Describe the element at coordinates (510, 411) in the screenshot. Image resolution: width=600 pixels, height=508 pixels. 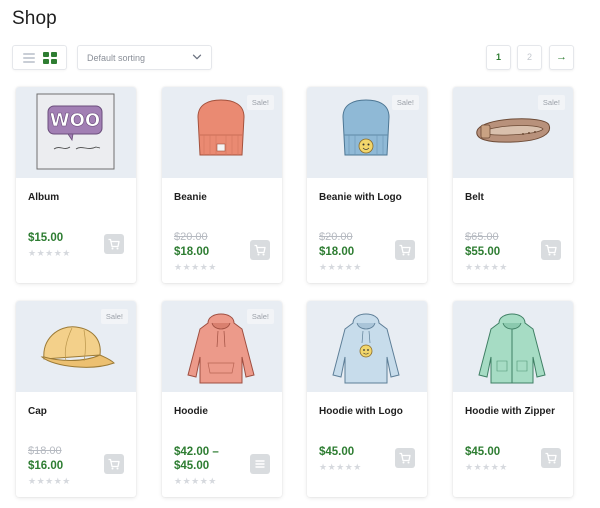
I see `product-name: Hoodie with Zipper` at that location.